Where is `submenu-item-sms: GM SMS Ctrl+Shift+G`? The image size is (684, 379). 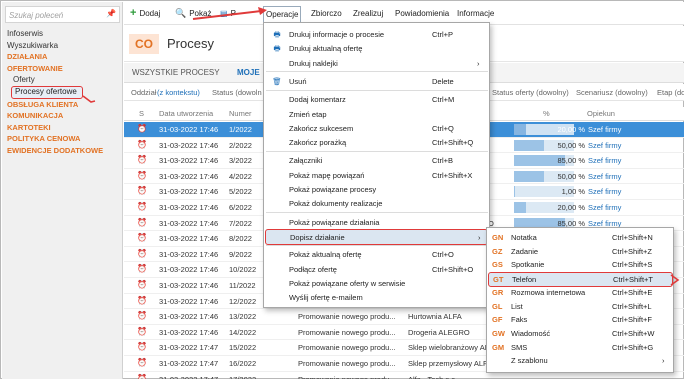 submenu-item-sms: GM SMS Ctrl+Shift+G is located at coordinates (580, 347).